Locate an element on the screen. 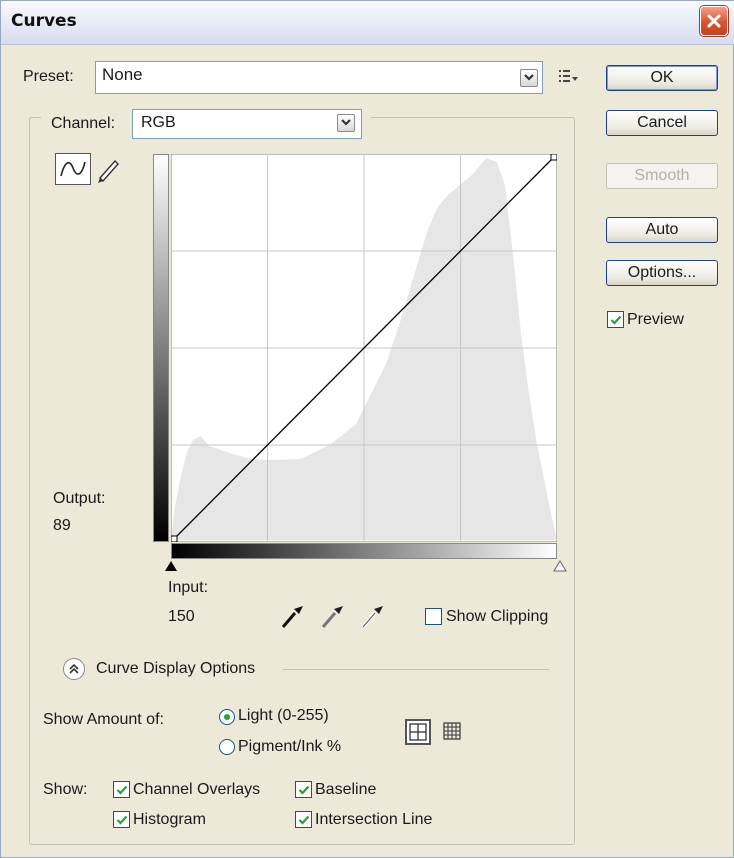  preview-label: Preview is located at coordinates (655, 319).